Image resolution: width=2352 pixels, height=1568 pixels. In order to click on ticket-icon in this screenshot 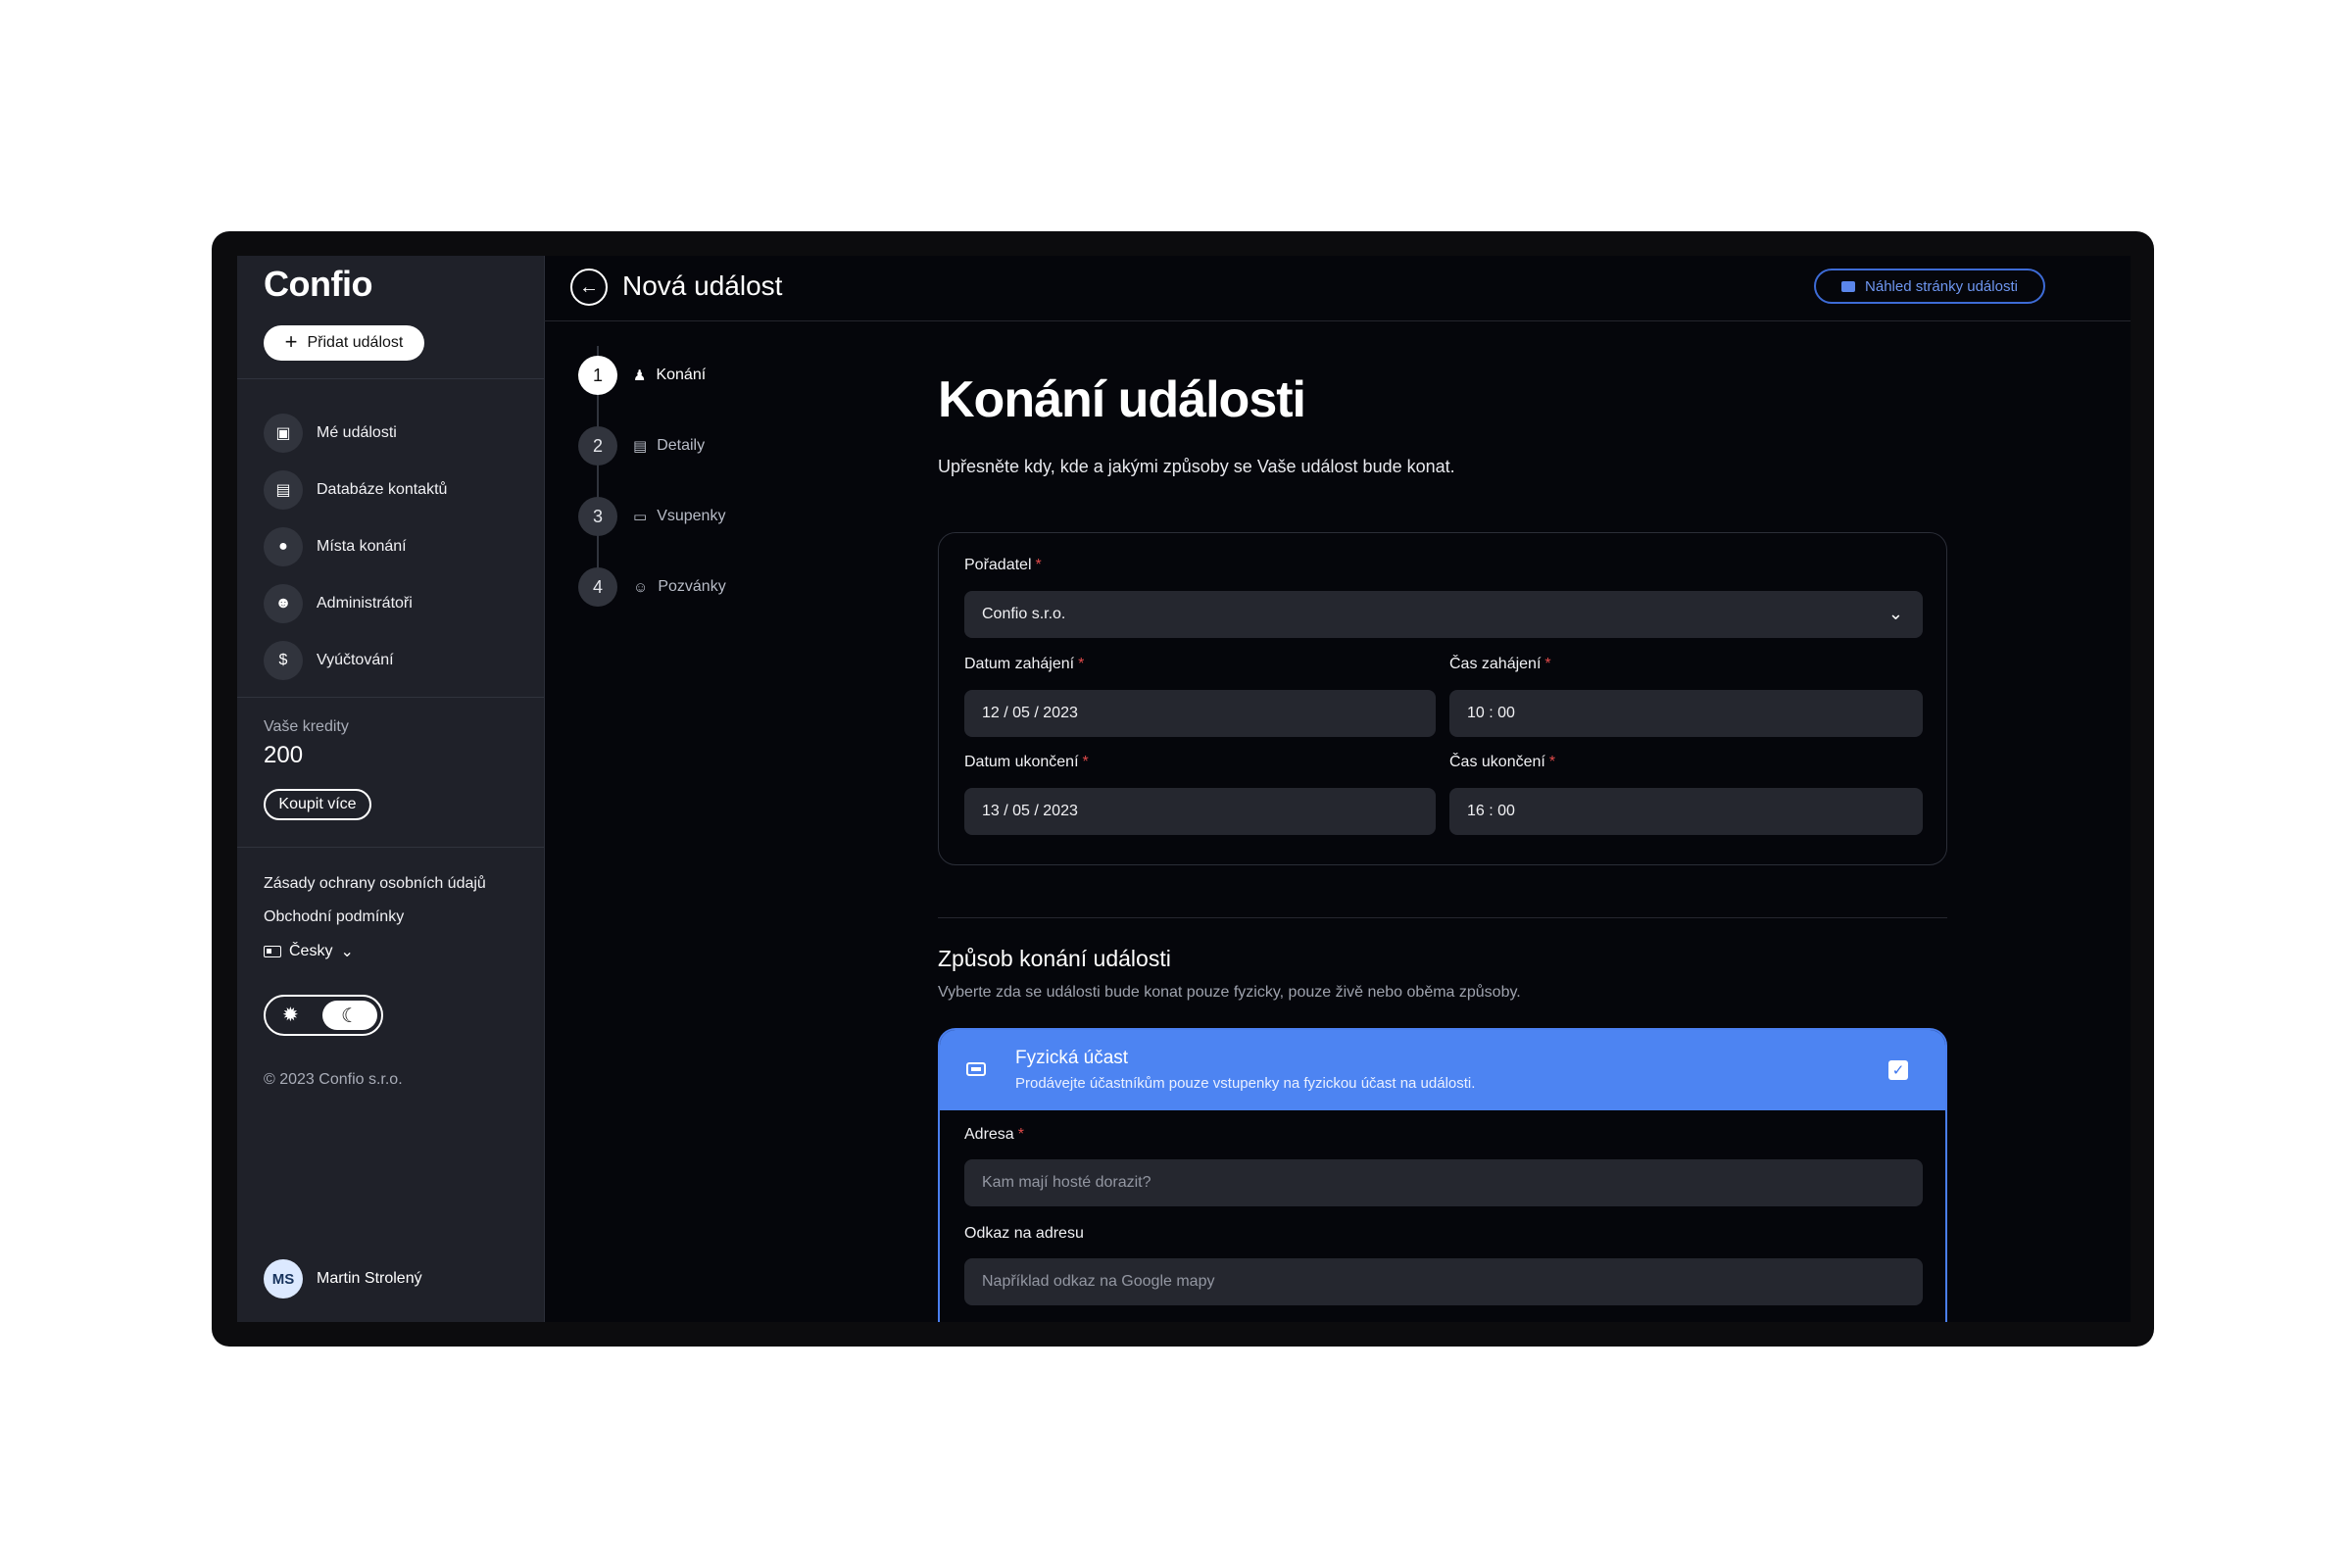, I will do `click(976, 1069)`.